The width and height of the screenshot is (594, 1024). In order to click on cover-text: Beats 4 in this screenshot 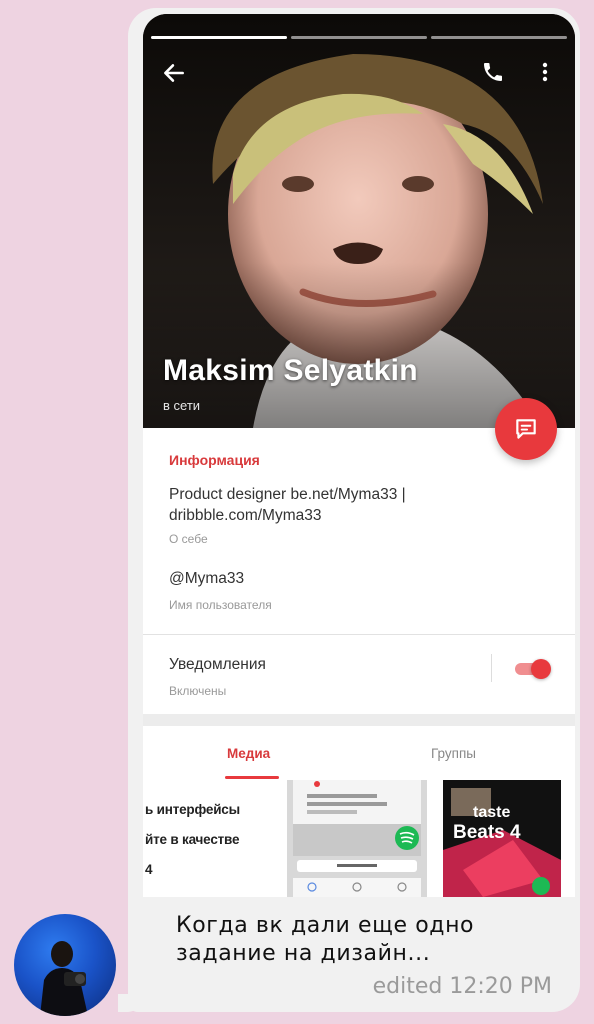, I will do `click(487, 832)`.